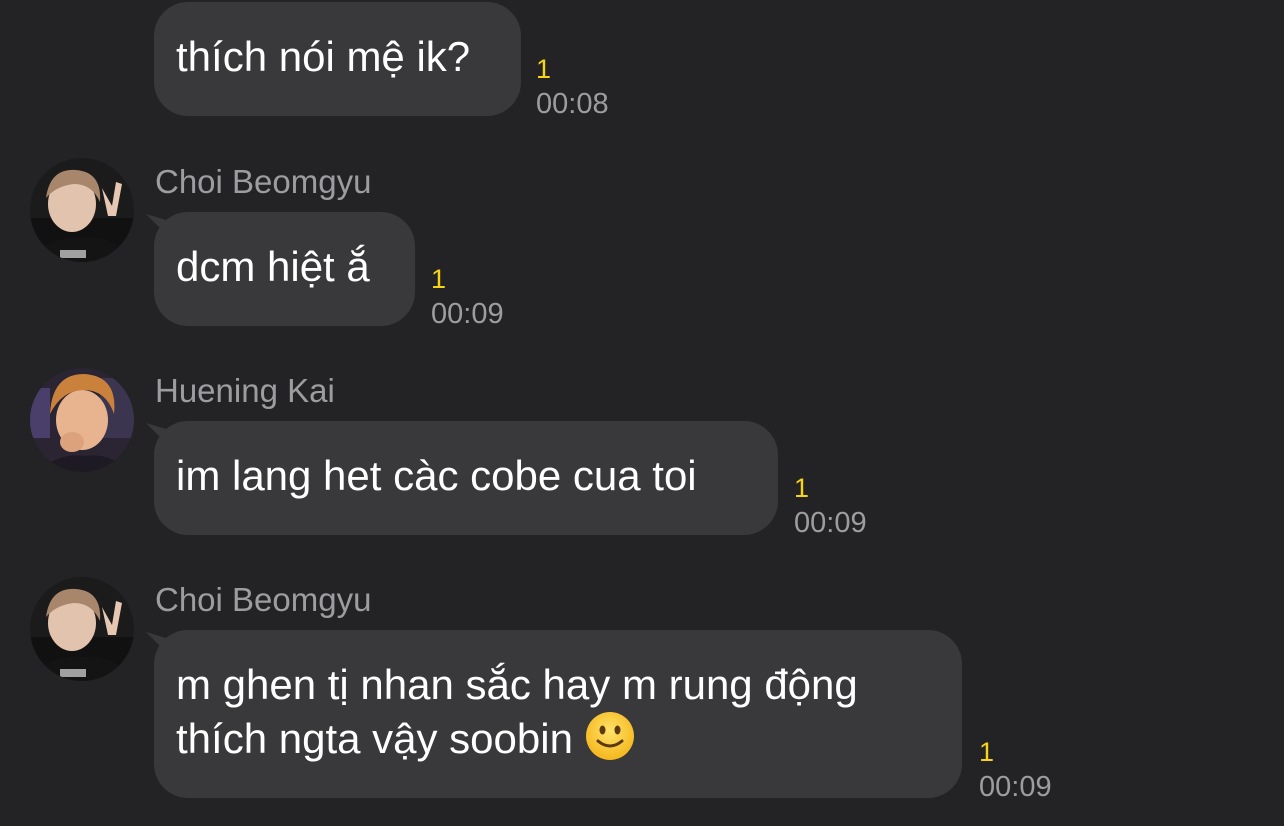  I want to click on message-text: dcm hiệt ắ, so click(273, 266).